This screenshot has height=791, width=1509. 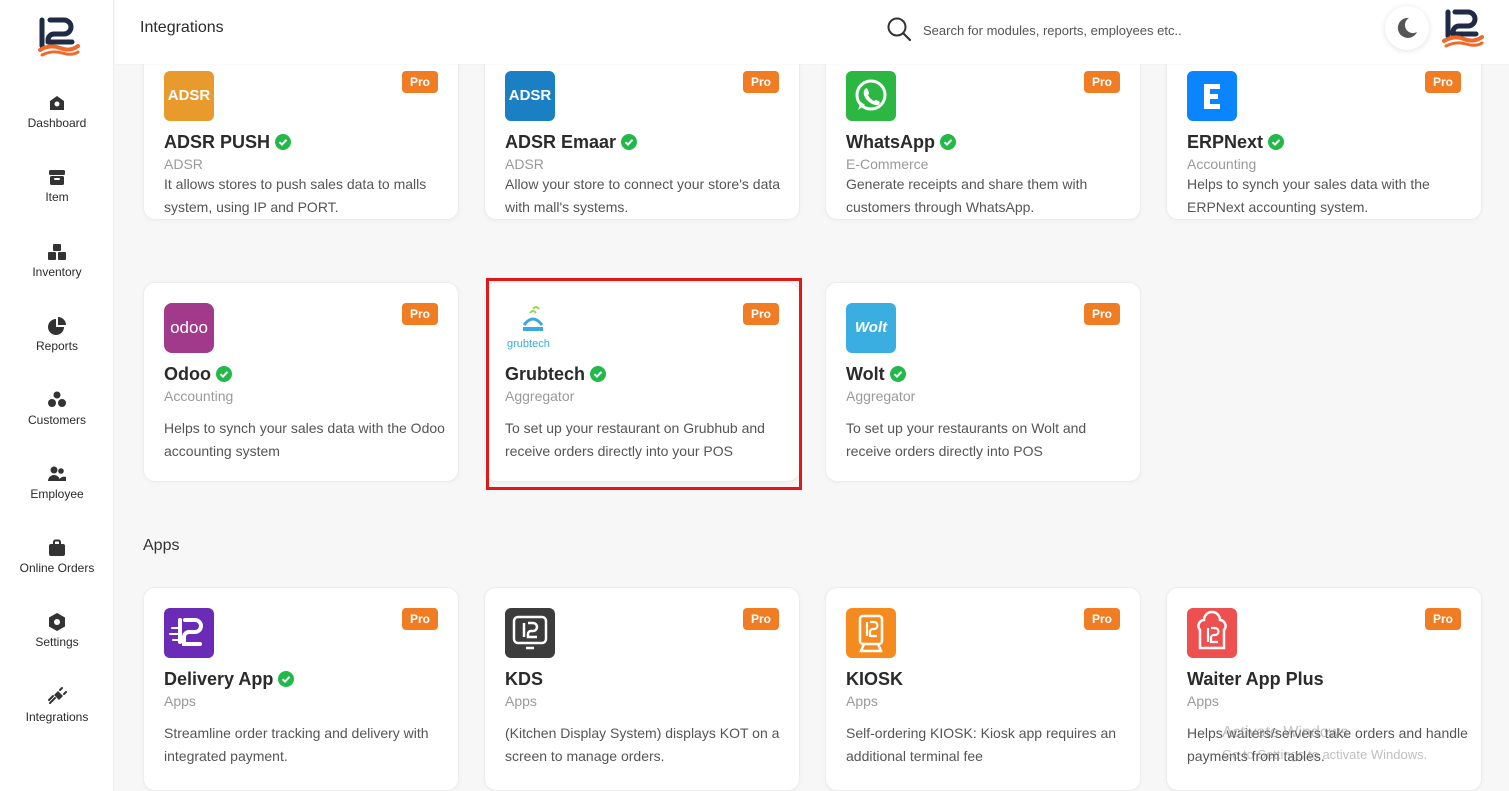 What do you see at coordinates (57, 695) in the screenshot?
I see `integrations-icon` at bounding box center [57, 695].